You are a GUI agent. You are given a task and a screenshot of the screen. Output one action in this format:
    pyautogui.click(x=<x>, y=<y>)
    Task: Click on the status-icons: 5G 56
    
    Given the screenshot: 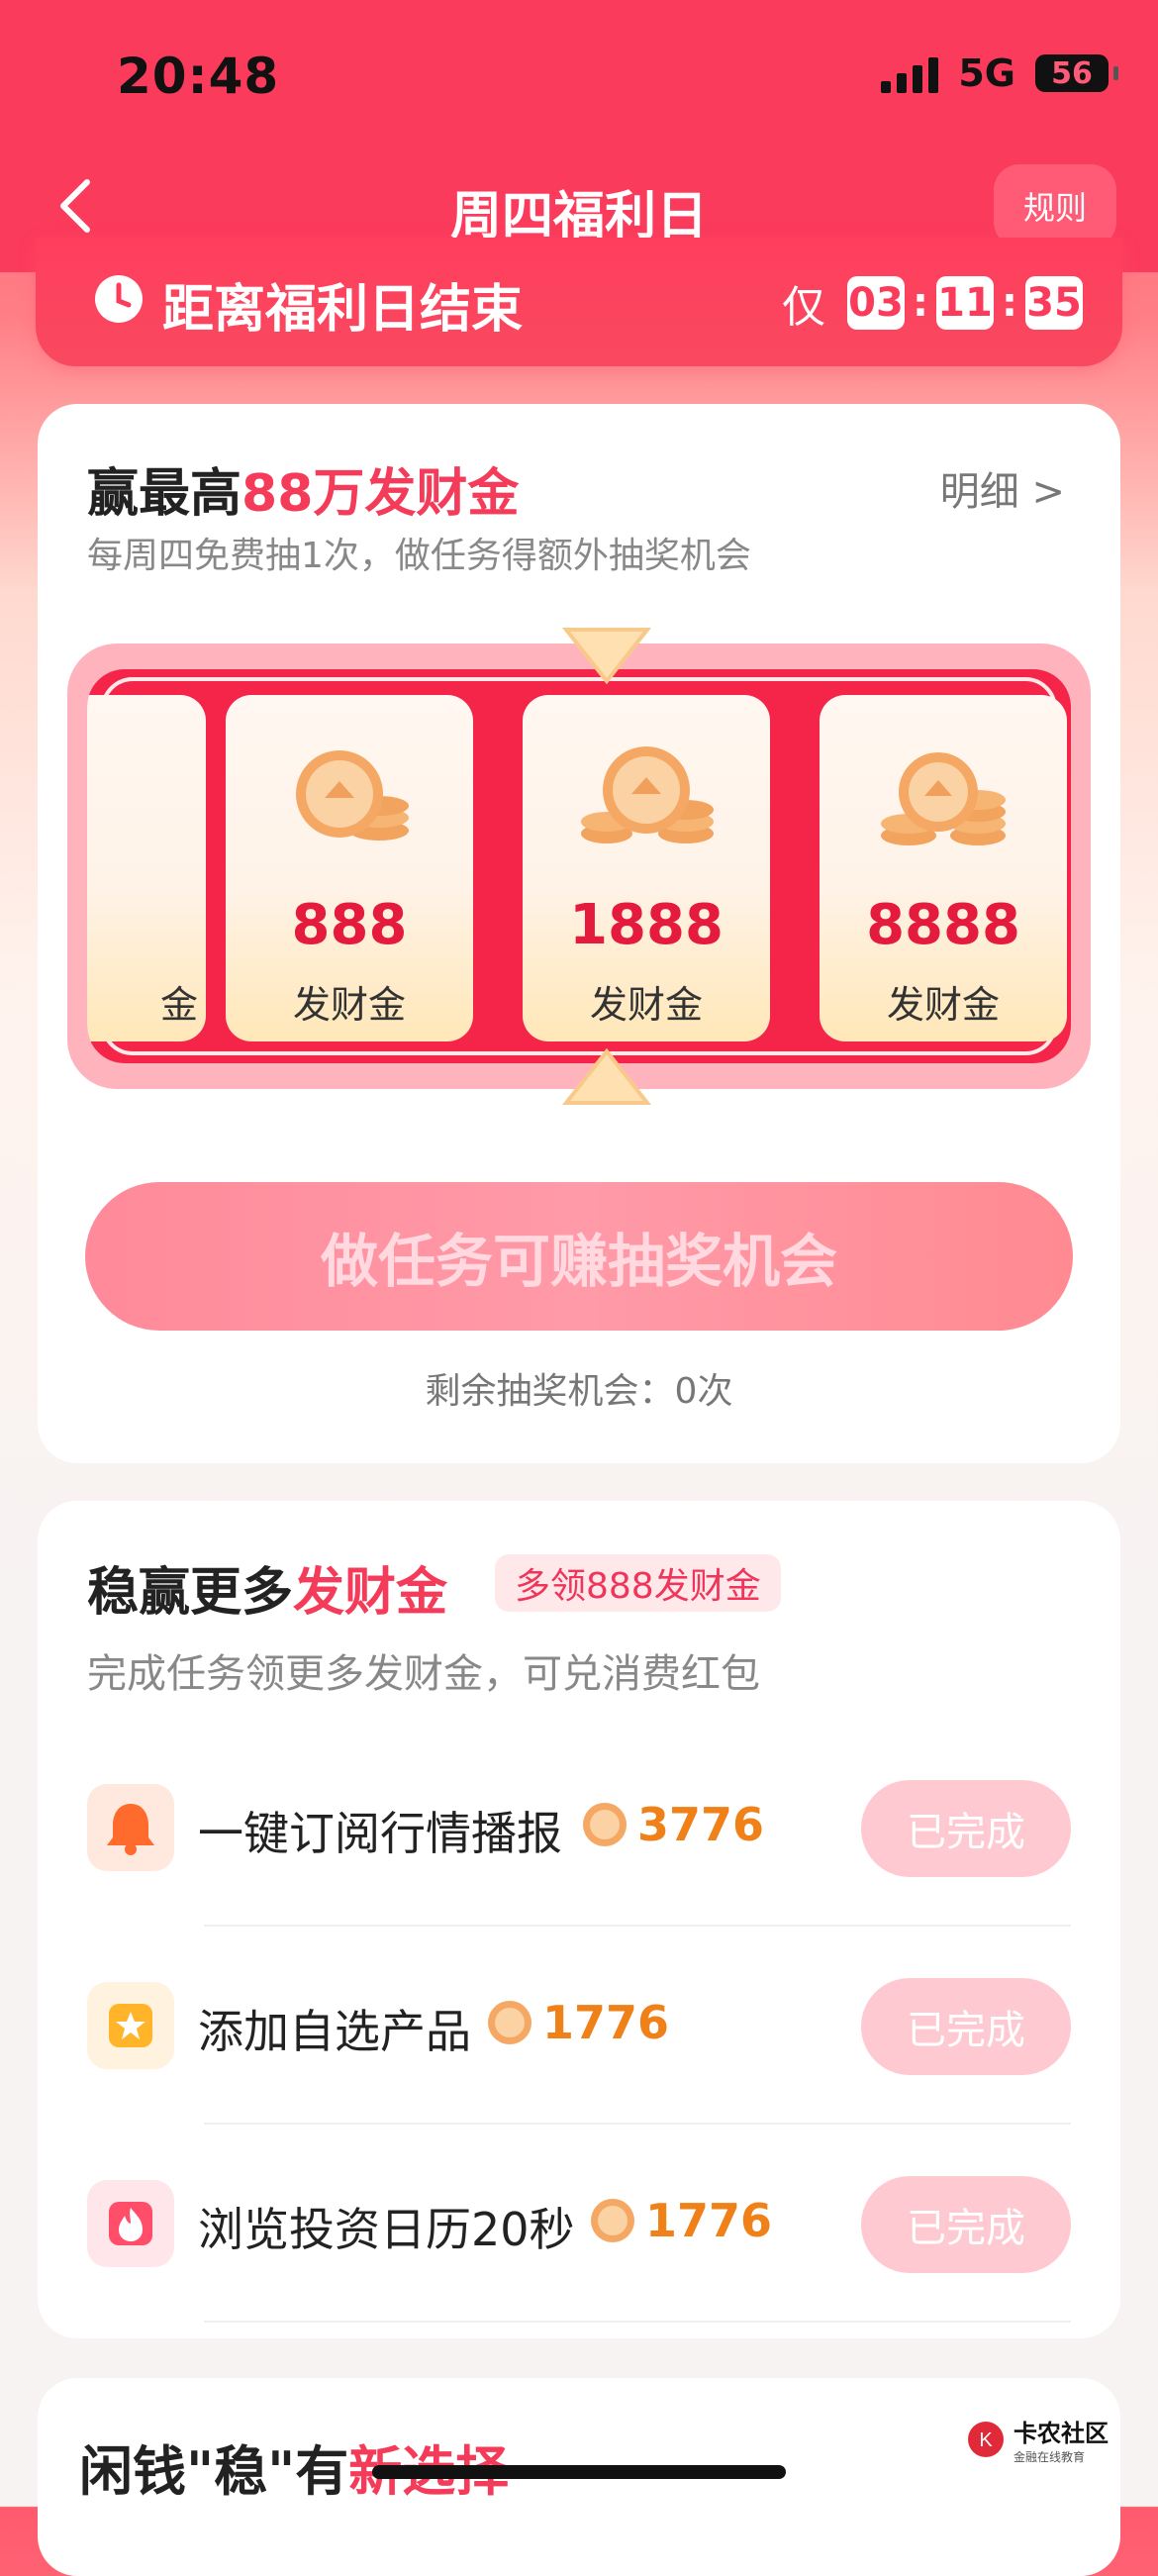 What is the action you would take?
    pyautogui.click(x=999, y=73)
    